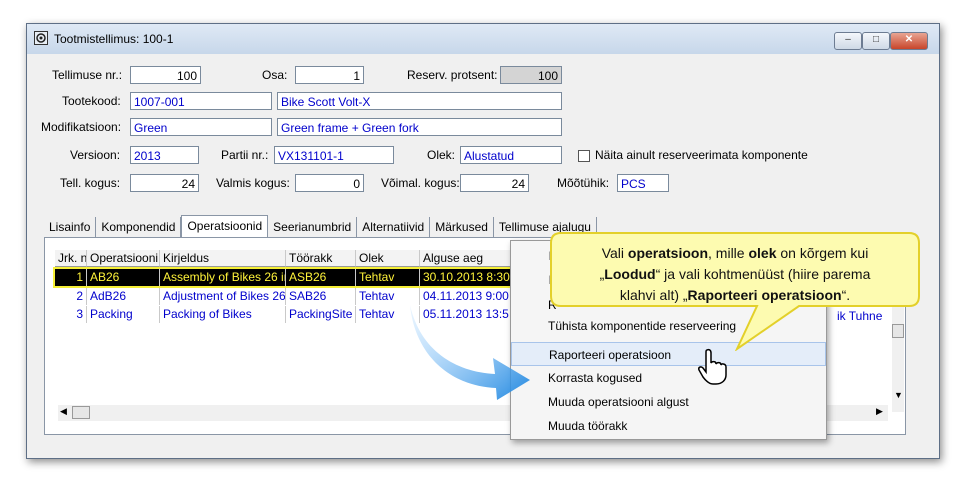 The width and height of the screenshot is (960, 479). Describe the element at coordinates (90, 183) in the screenshot. I see `ordered-quantity-label: Tell. kogus:` at that location.